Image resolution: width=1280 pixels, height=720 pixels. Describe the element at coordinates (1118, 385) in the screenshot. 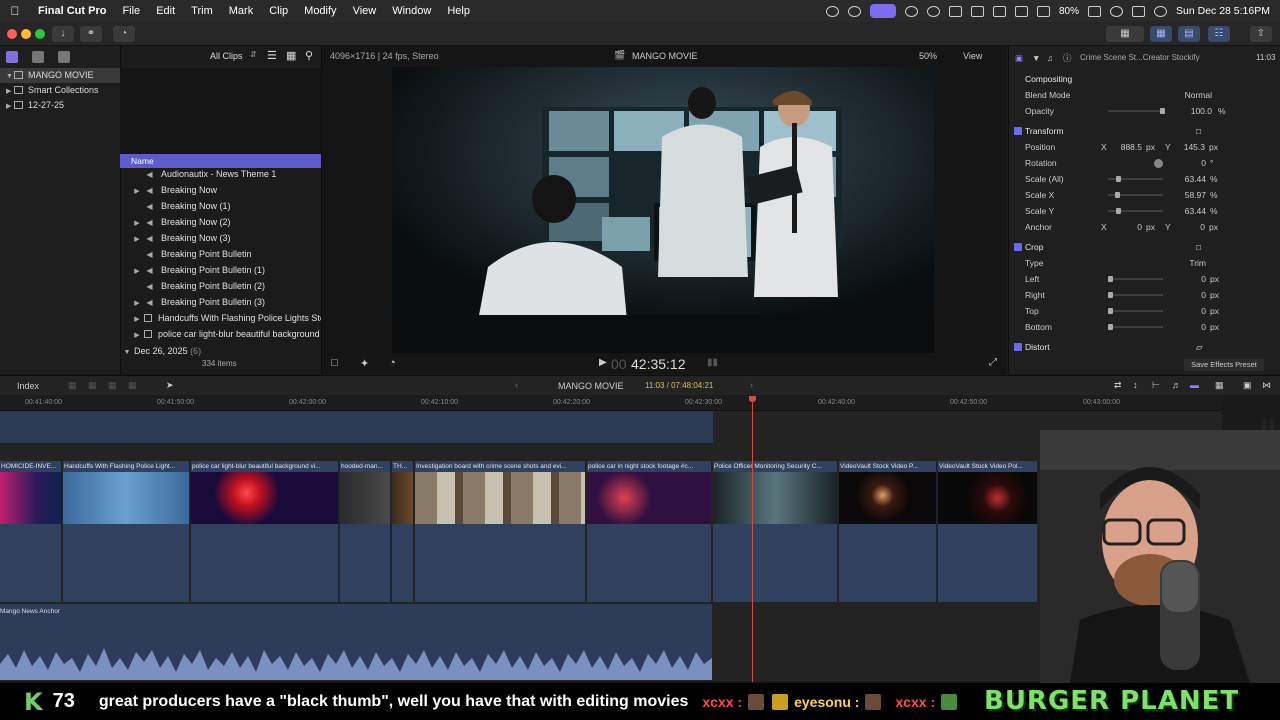

I see `zoom-to-fit-icon: ⇄` at that location.